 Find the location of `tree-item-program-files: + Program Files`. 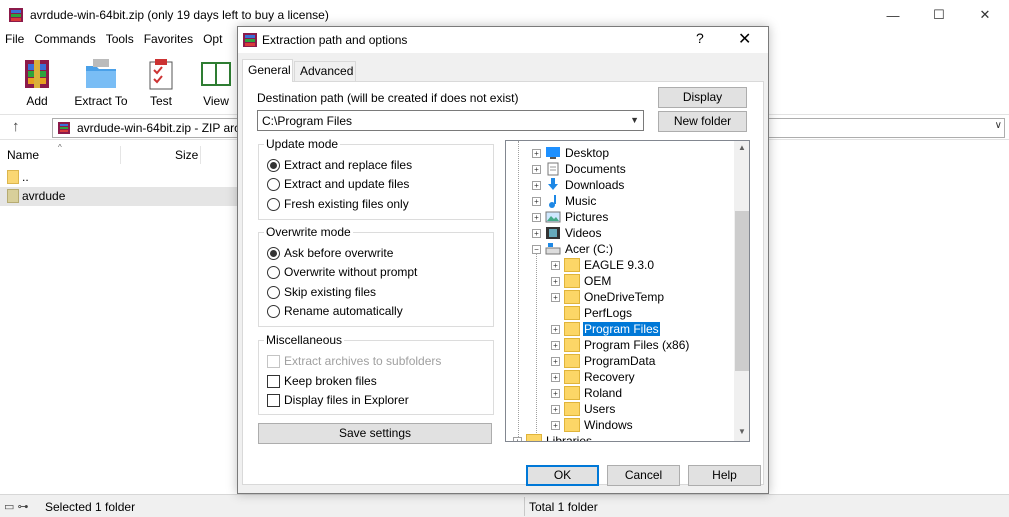

tree-item-program-files: + Program Files is located at coordinates (605, 329).